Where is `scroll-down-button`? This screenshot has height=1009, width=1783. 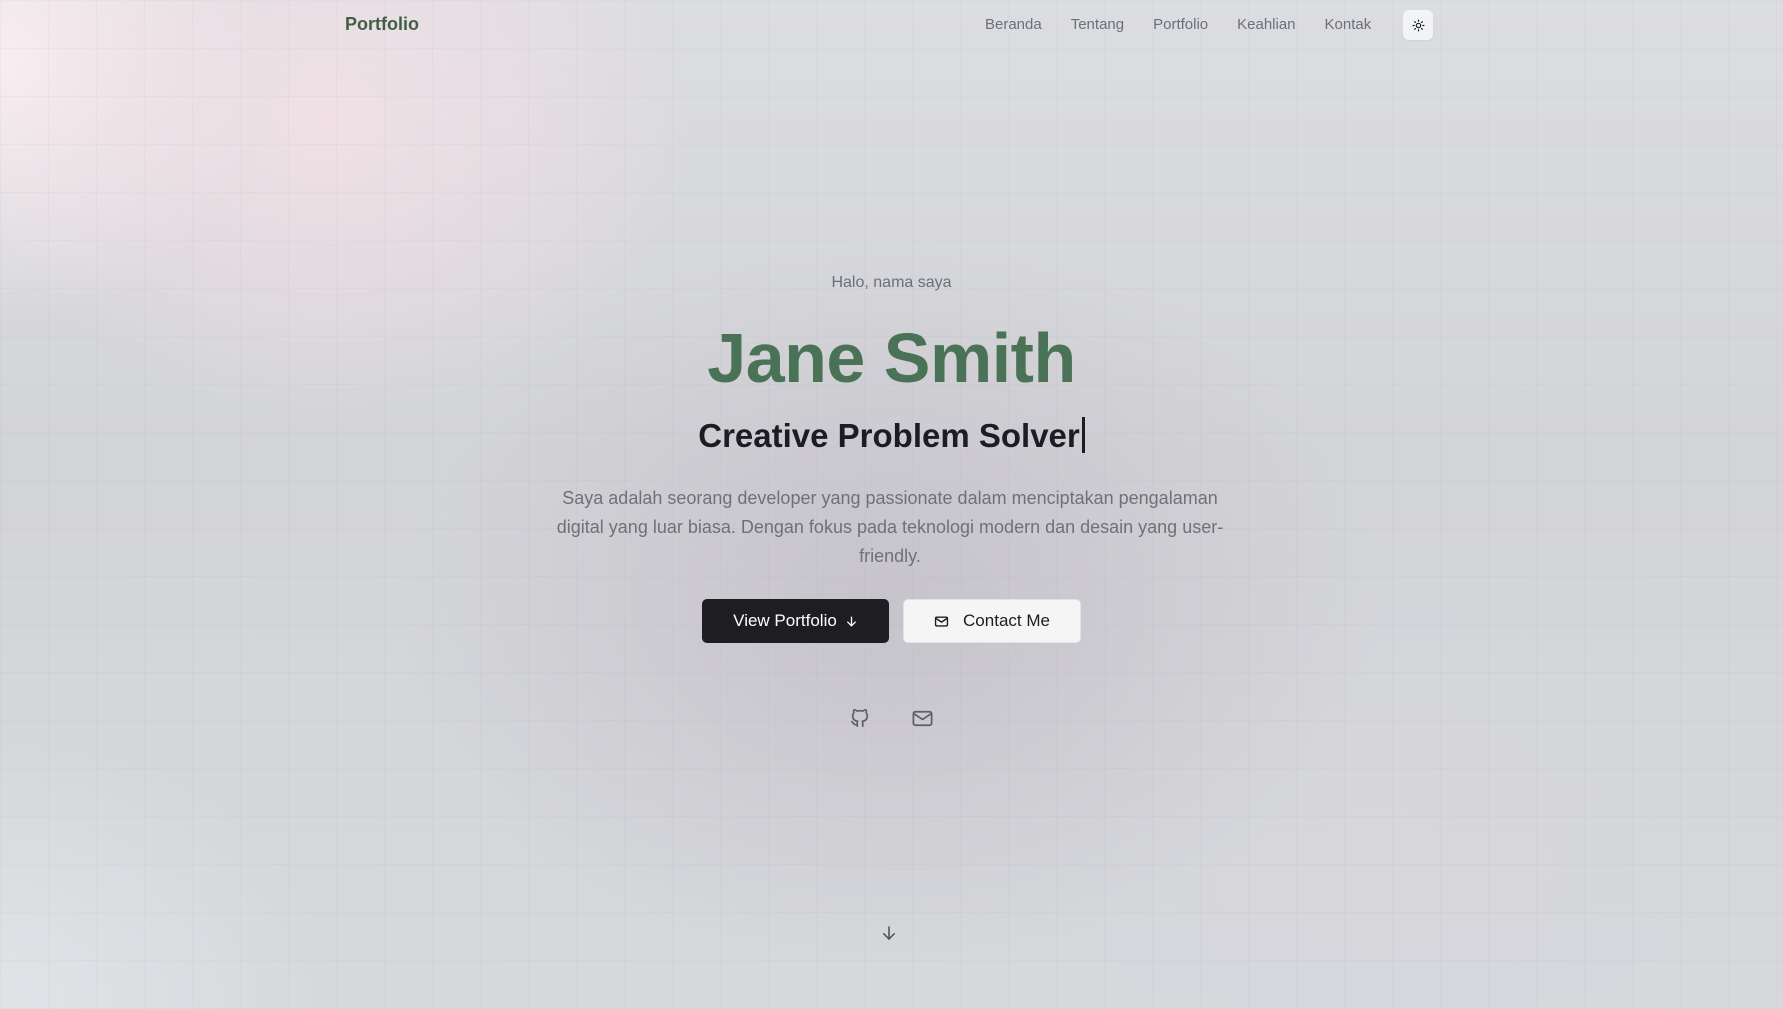 scroll-down-button is located at coordinates (889, 933).